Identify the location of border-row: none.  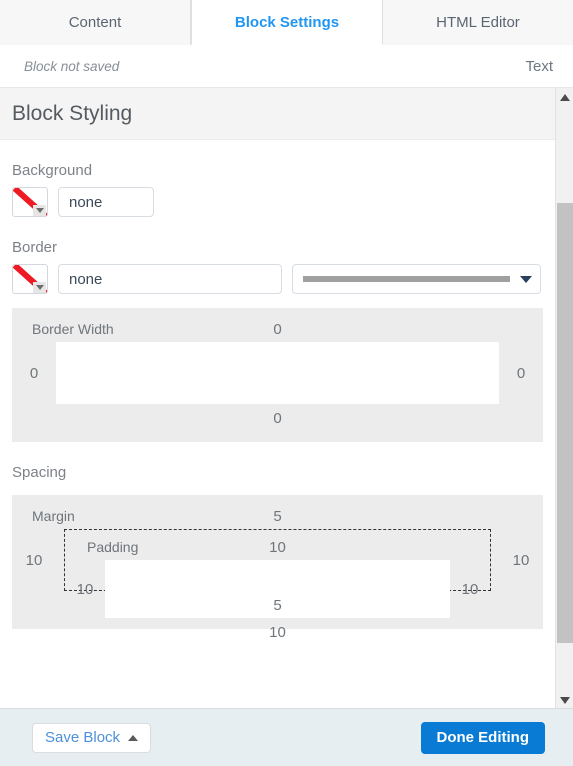
(277, 279).